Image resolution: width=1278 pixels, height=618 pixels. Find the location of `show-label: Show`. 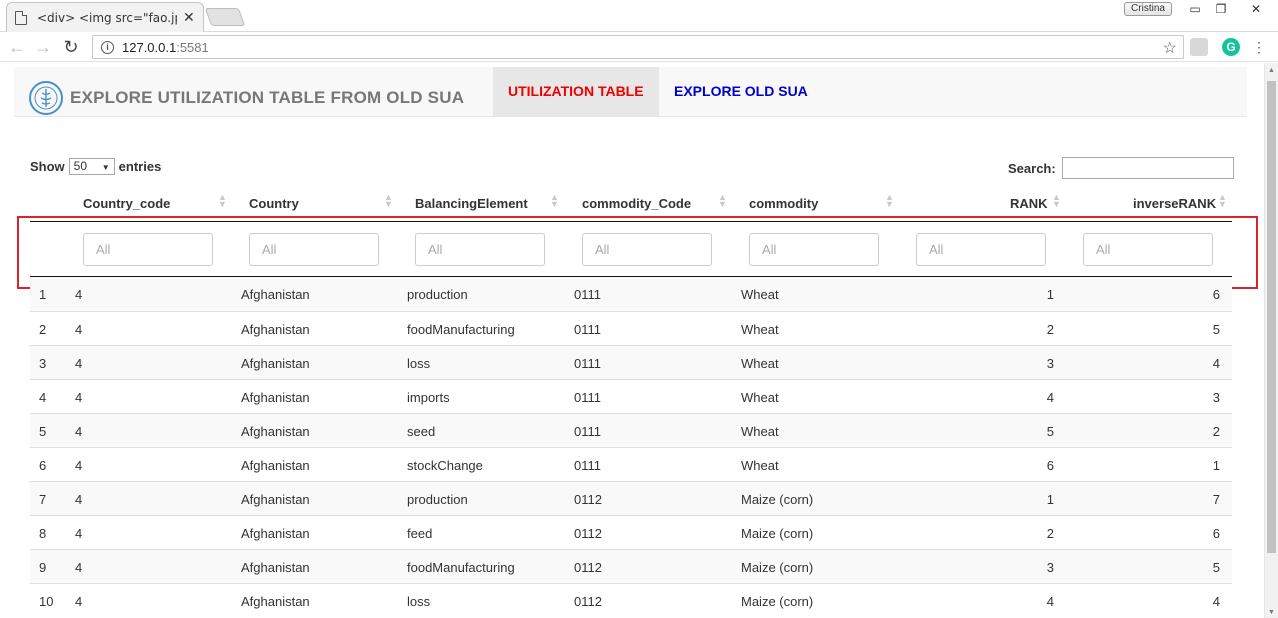

show-label: Show is located at coordinates (47, 166).